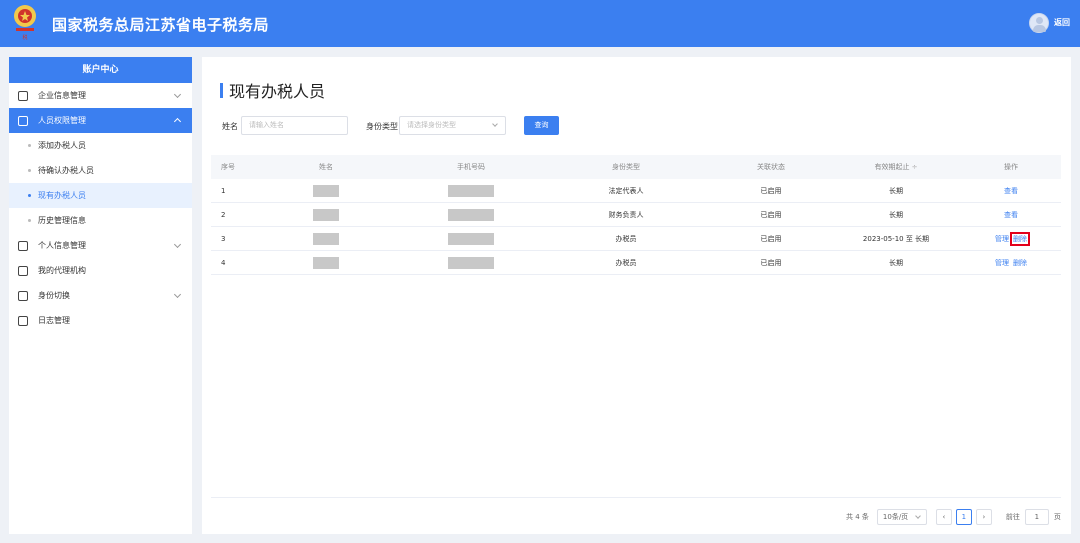 The height and width of the screenshot is (543, 1080). What do you see at coordinates (54, 295) in the screenshot?
I see `sidebar-item-label: 身份切换` at bounding box center [54, 295].